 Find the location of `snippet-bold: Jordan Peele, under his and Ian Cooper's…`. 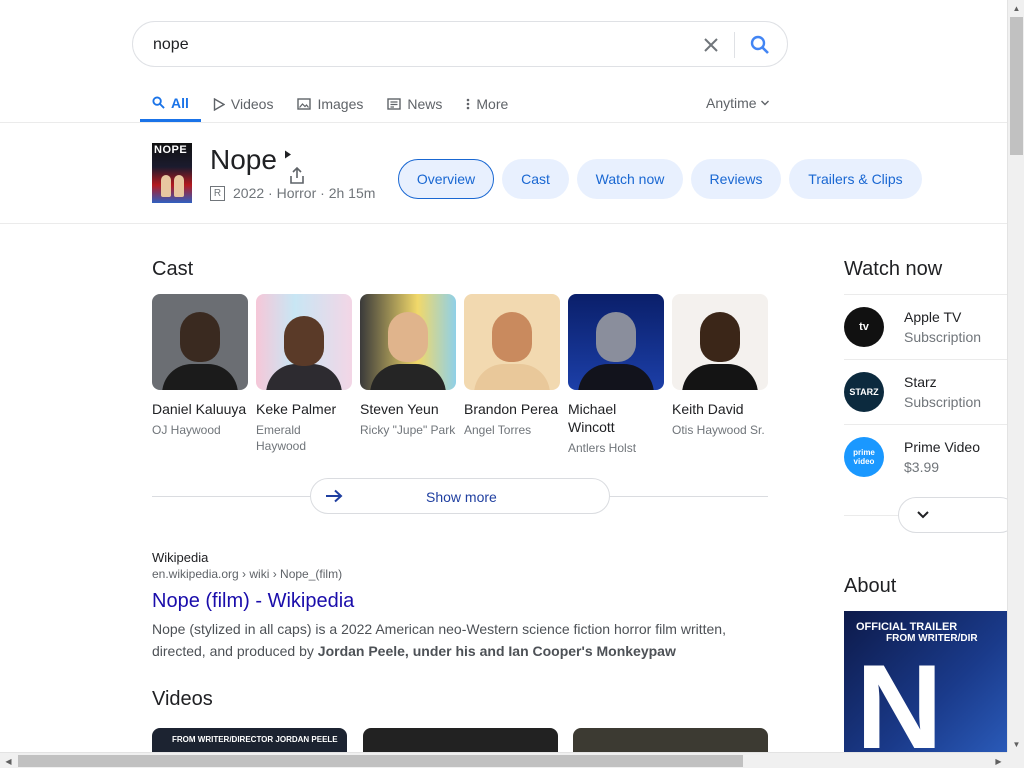

snippet-bold: Jordan Peele, under his and Ian Cooper's… is located at coordinates (496, 651).